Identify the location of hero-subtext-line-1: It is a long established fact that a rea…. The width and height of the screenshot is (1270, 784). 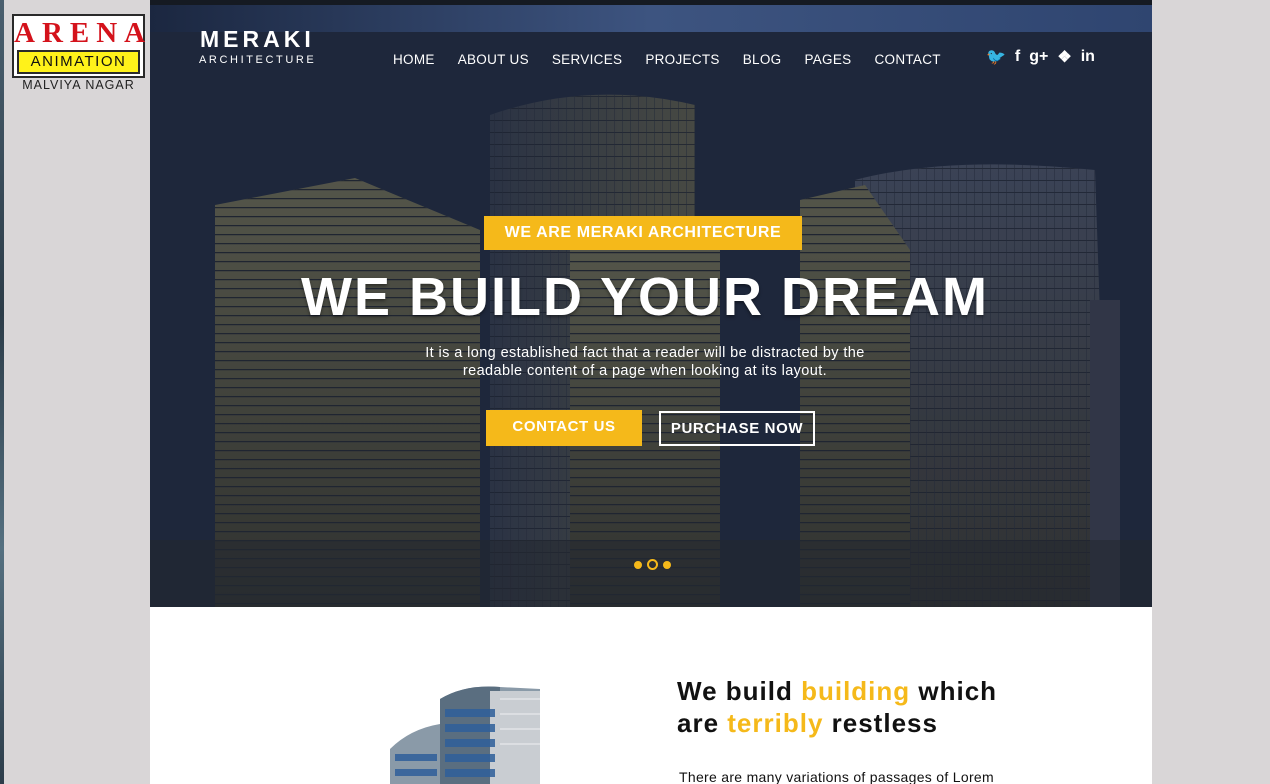
(645, 353).